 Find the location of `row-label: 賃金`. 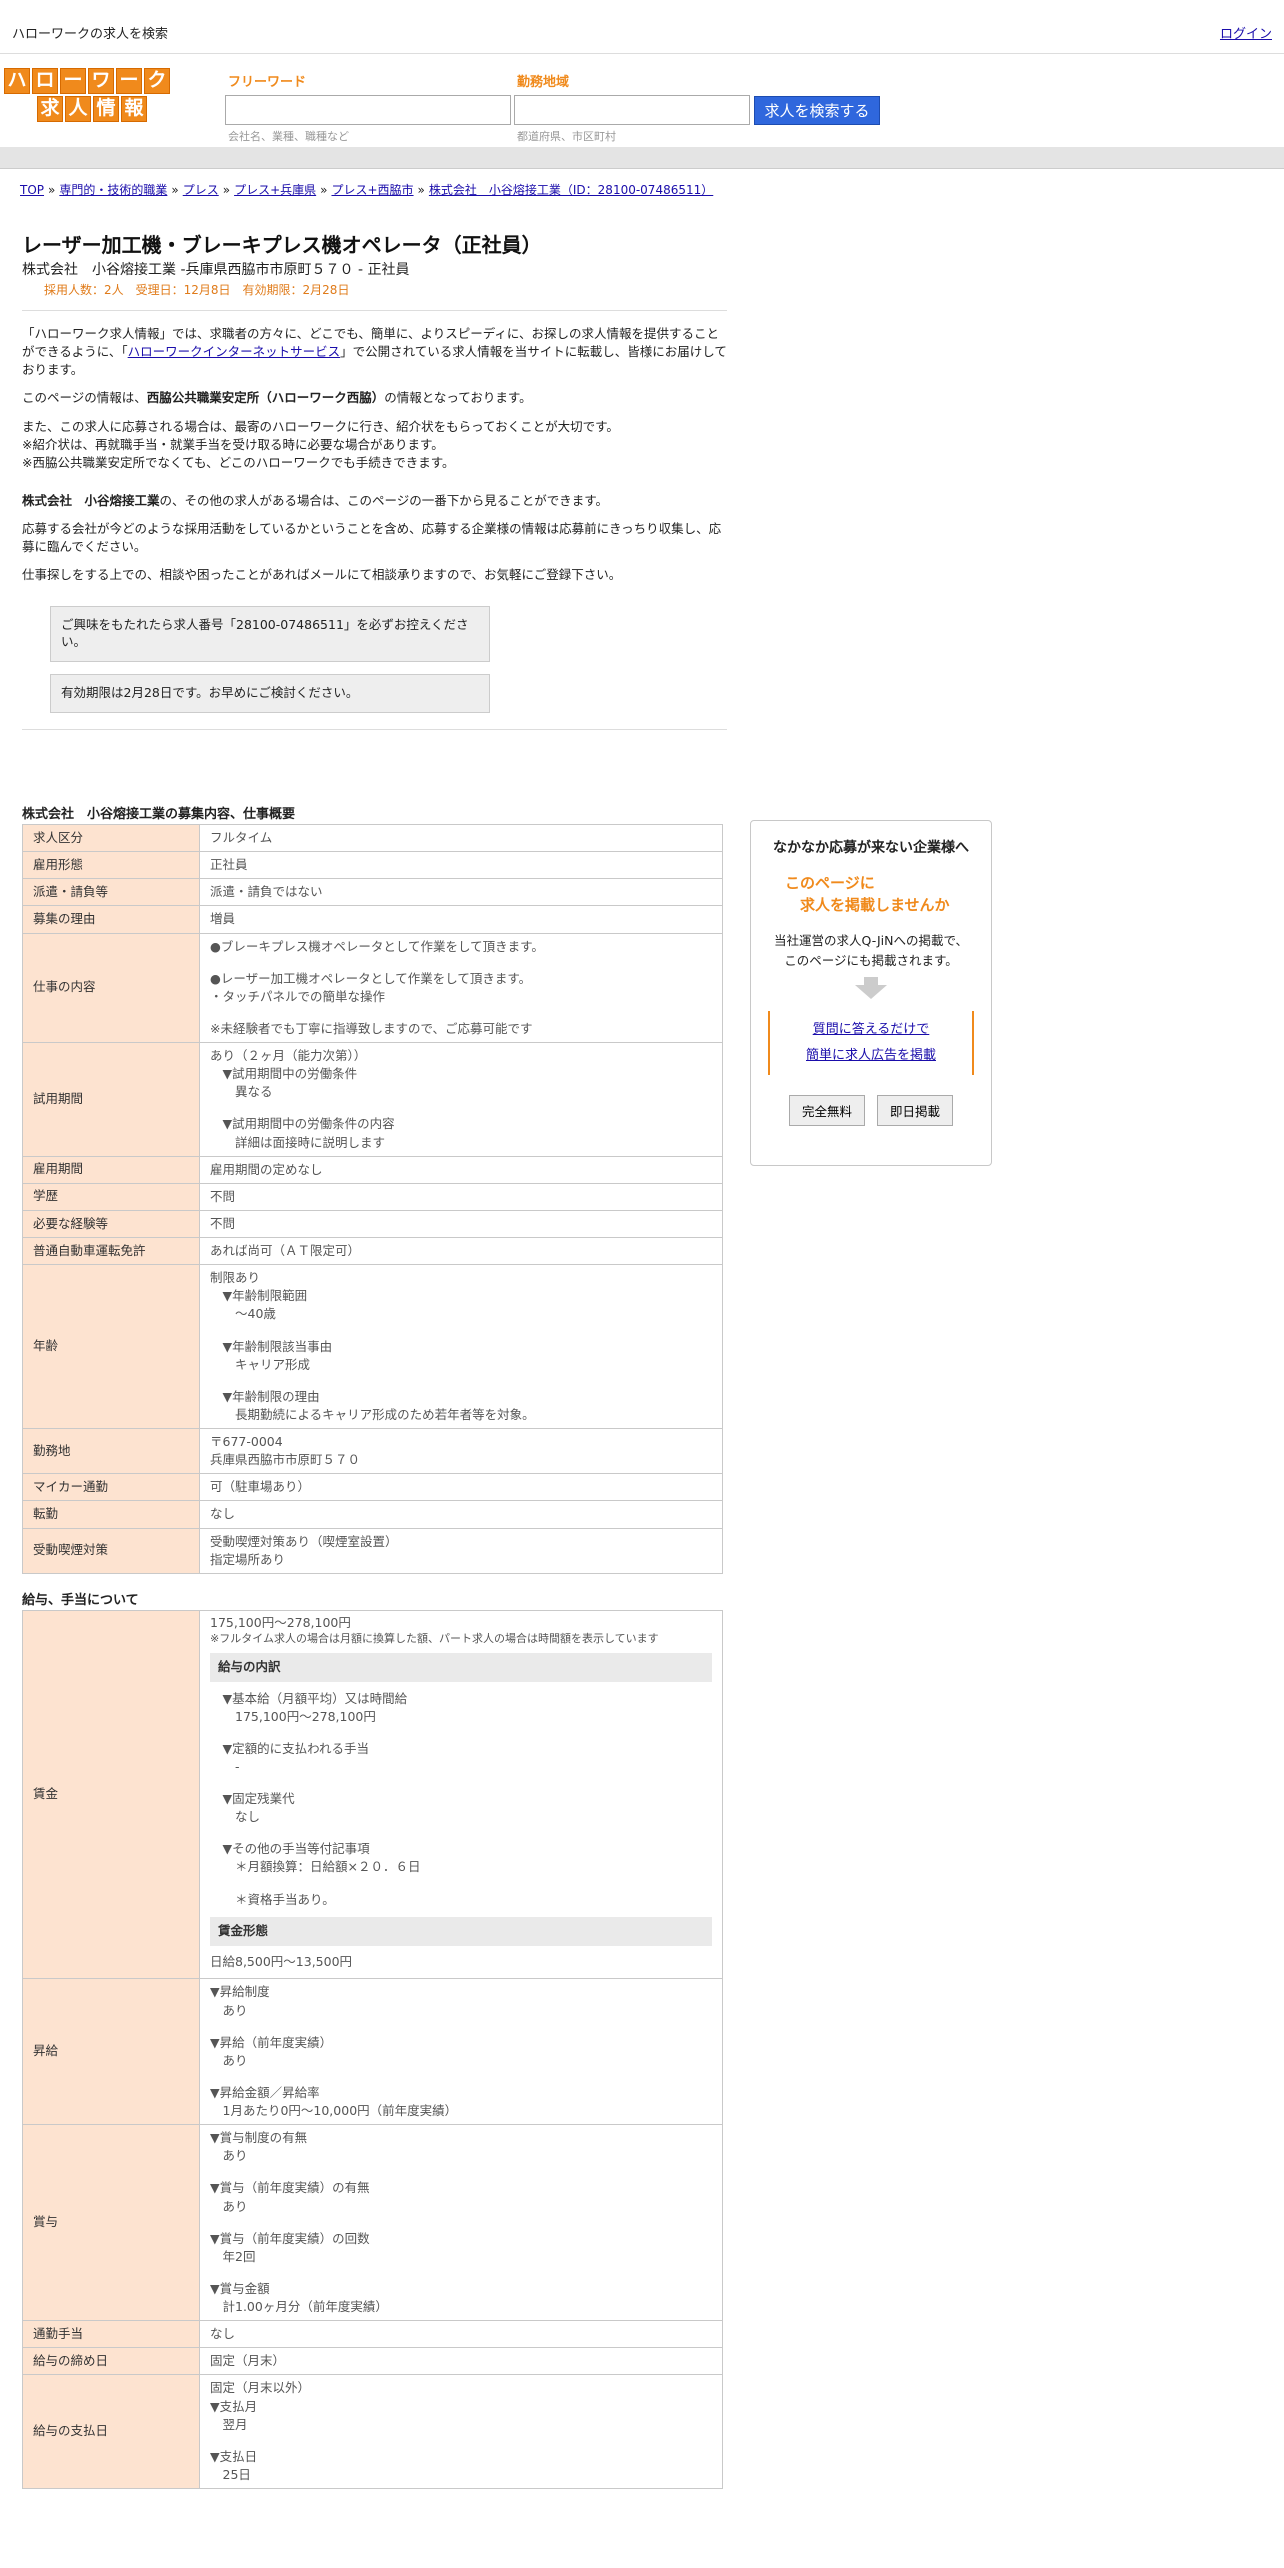

row-label: 賃金 is located at coordinates (111, 1794).